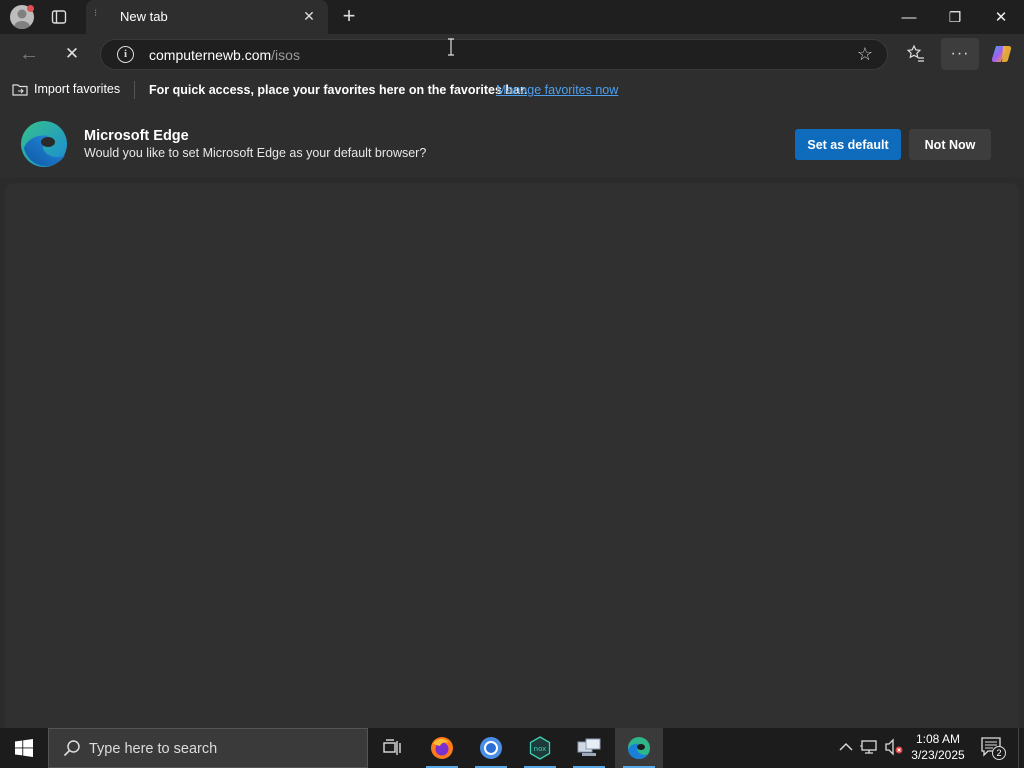  What do you see at coordinates (557, 90) in the screenshot?
I see `manage-favorites-link: Manage favorites now` at bounding box center [557, 90].